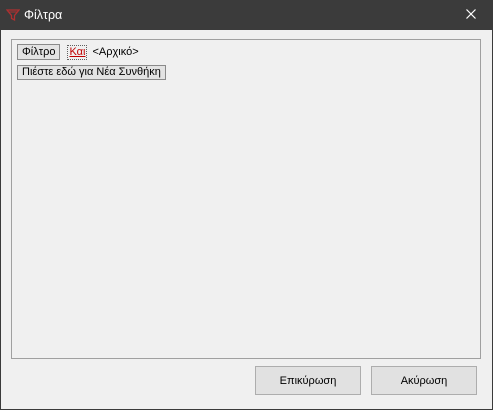 This screenshot has width=493, height=410. I want to click on window-title: Φίλτρα, so click(43, 15).